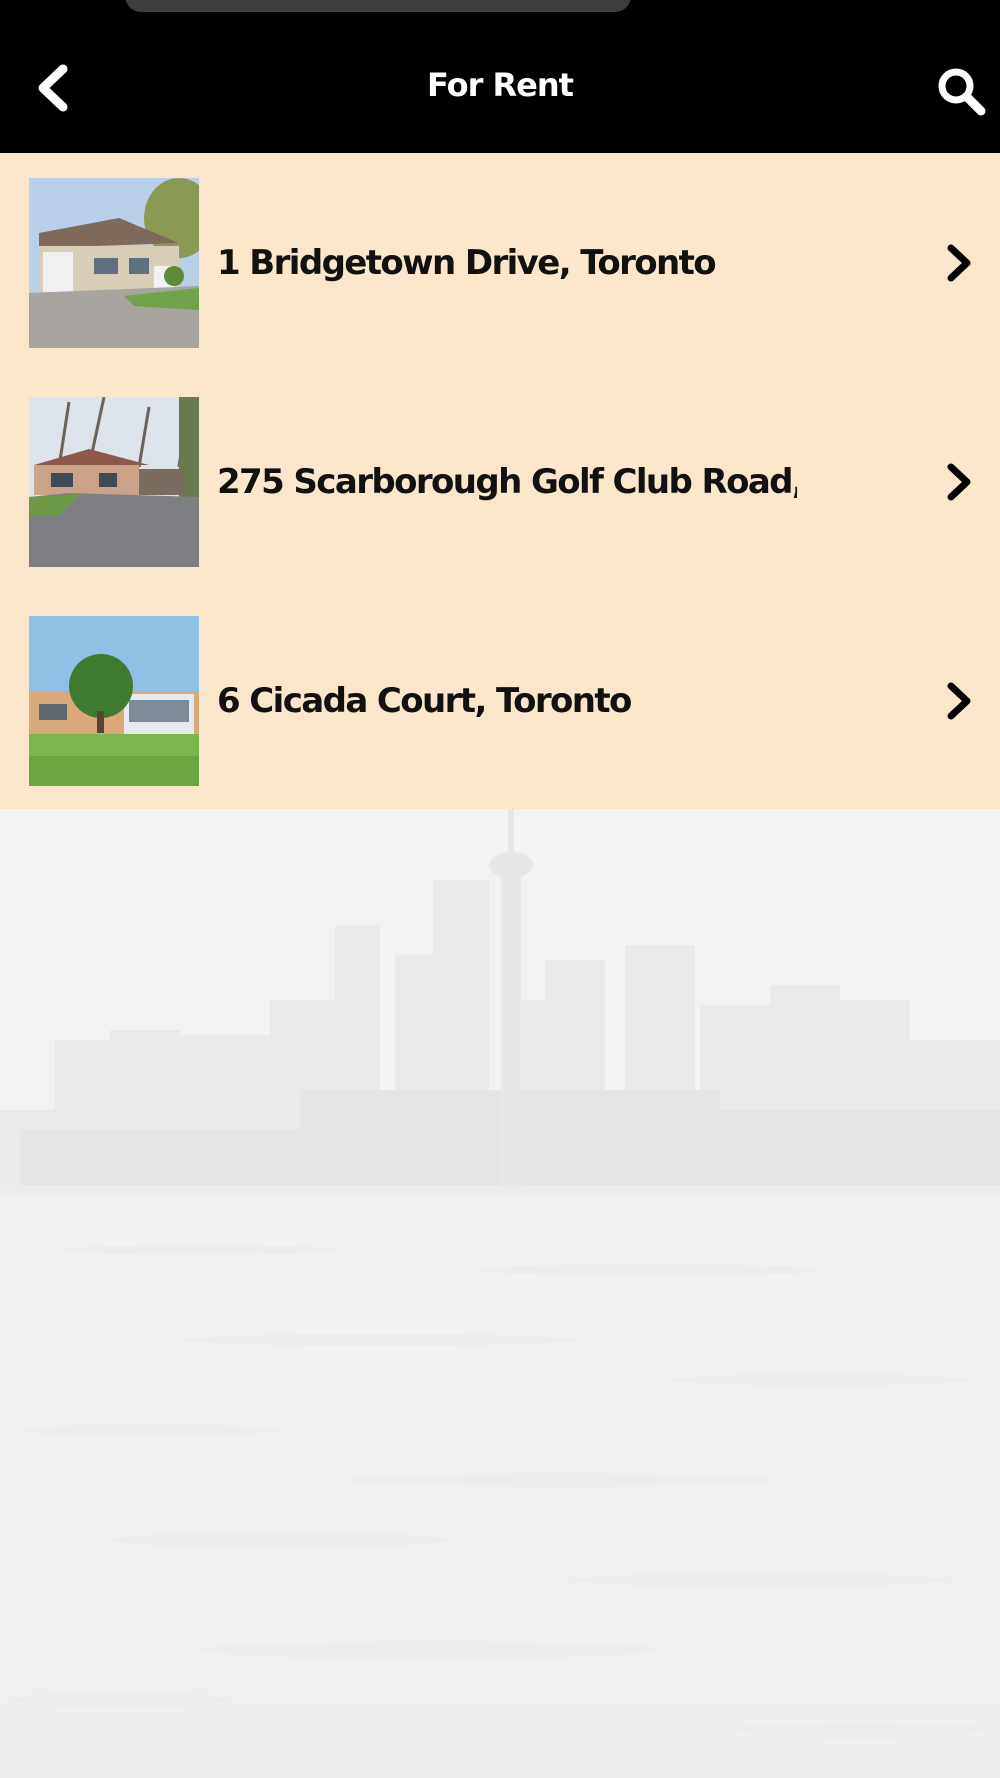 The width and height of the screenshot is (1000, 1778). I want to click on list-item: 1 Bridgetown Drive, Toronto, so click(500, 262).